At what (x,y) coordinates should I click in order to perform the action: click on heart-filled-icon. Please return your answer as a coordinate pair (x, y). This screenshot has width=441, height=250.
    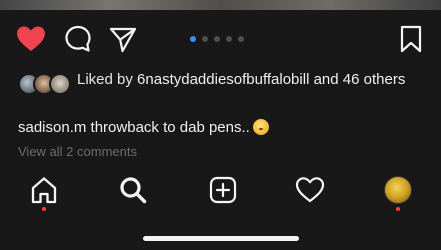
    Looking at the image, I should click on (31, 38).